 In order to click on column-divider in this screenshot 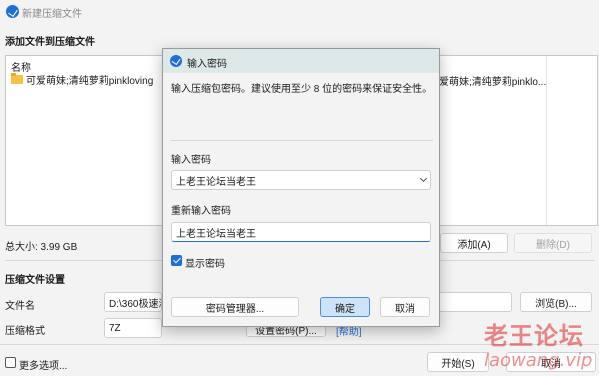, I will do `click(546, 140)`.